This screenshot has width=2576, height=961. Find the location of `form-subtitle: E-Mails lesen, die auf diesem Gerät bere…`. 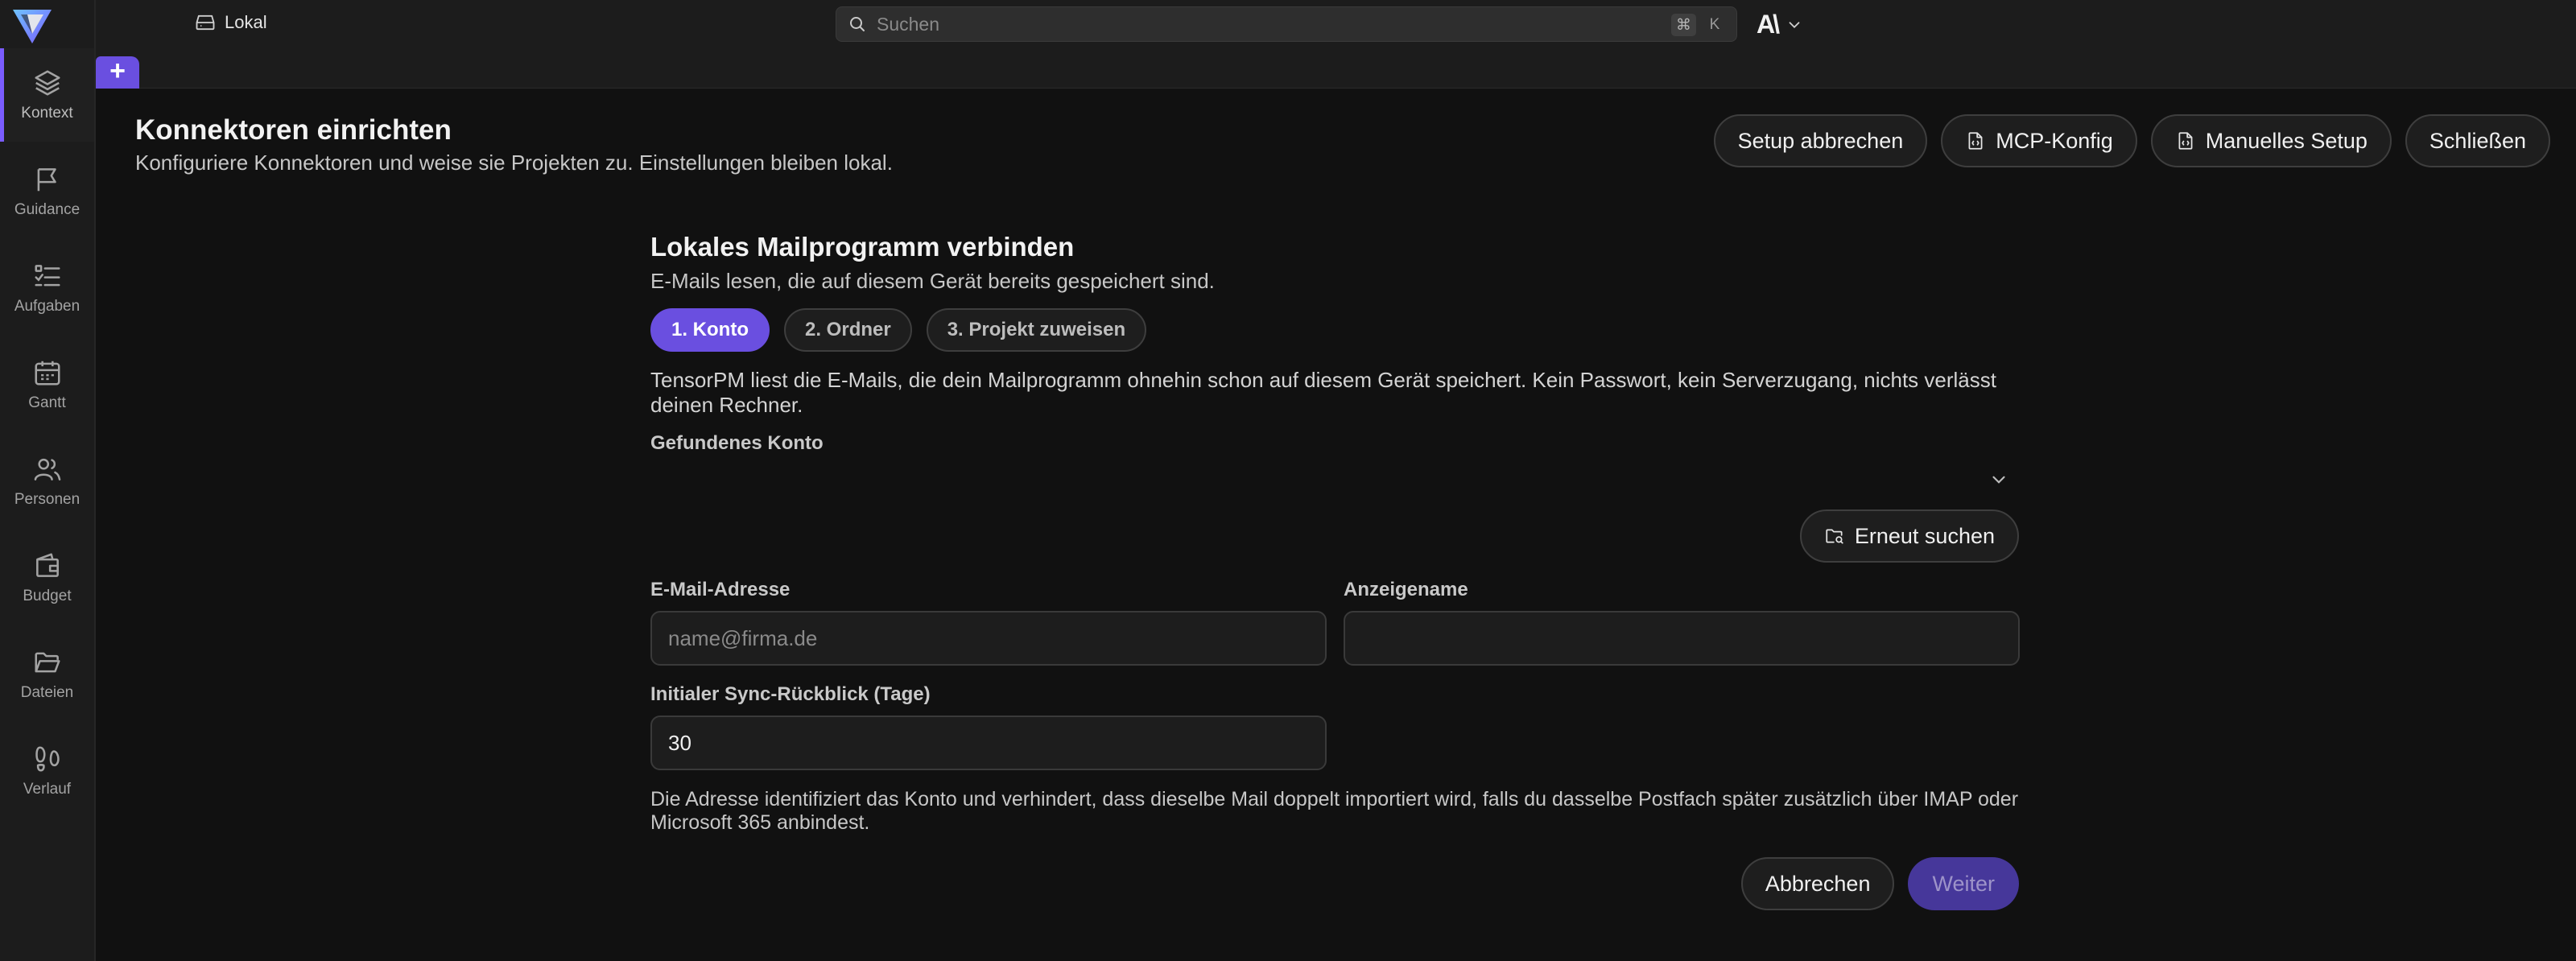

form-subtitle: E-Mails lesen, die auf diesem Gerät bere… is located at coordinates (932, 281).